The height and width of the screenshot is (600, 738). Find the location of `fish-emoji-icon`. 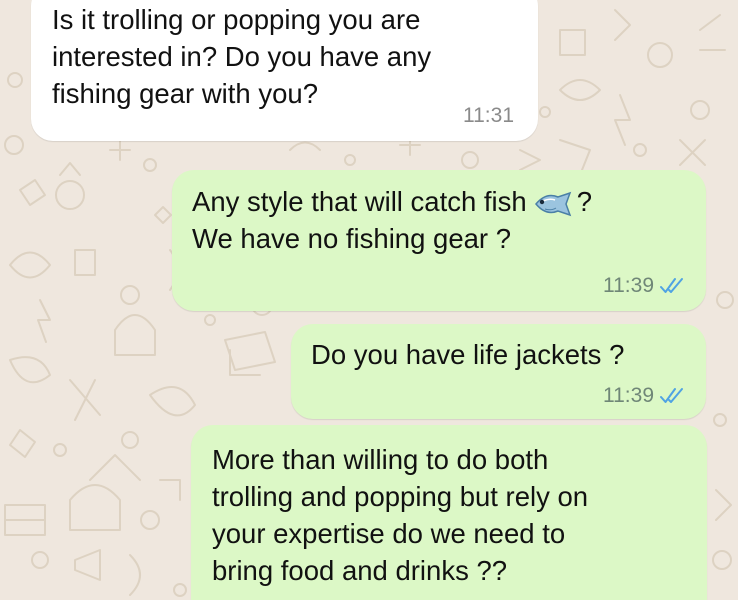

fish-emoji-icon is located at coordinates (553, 204).